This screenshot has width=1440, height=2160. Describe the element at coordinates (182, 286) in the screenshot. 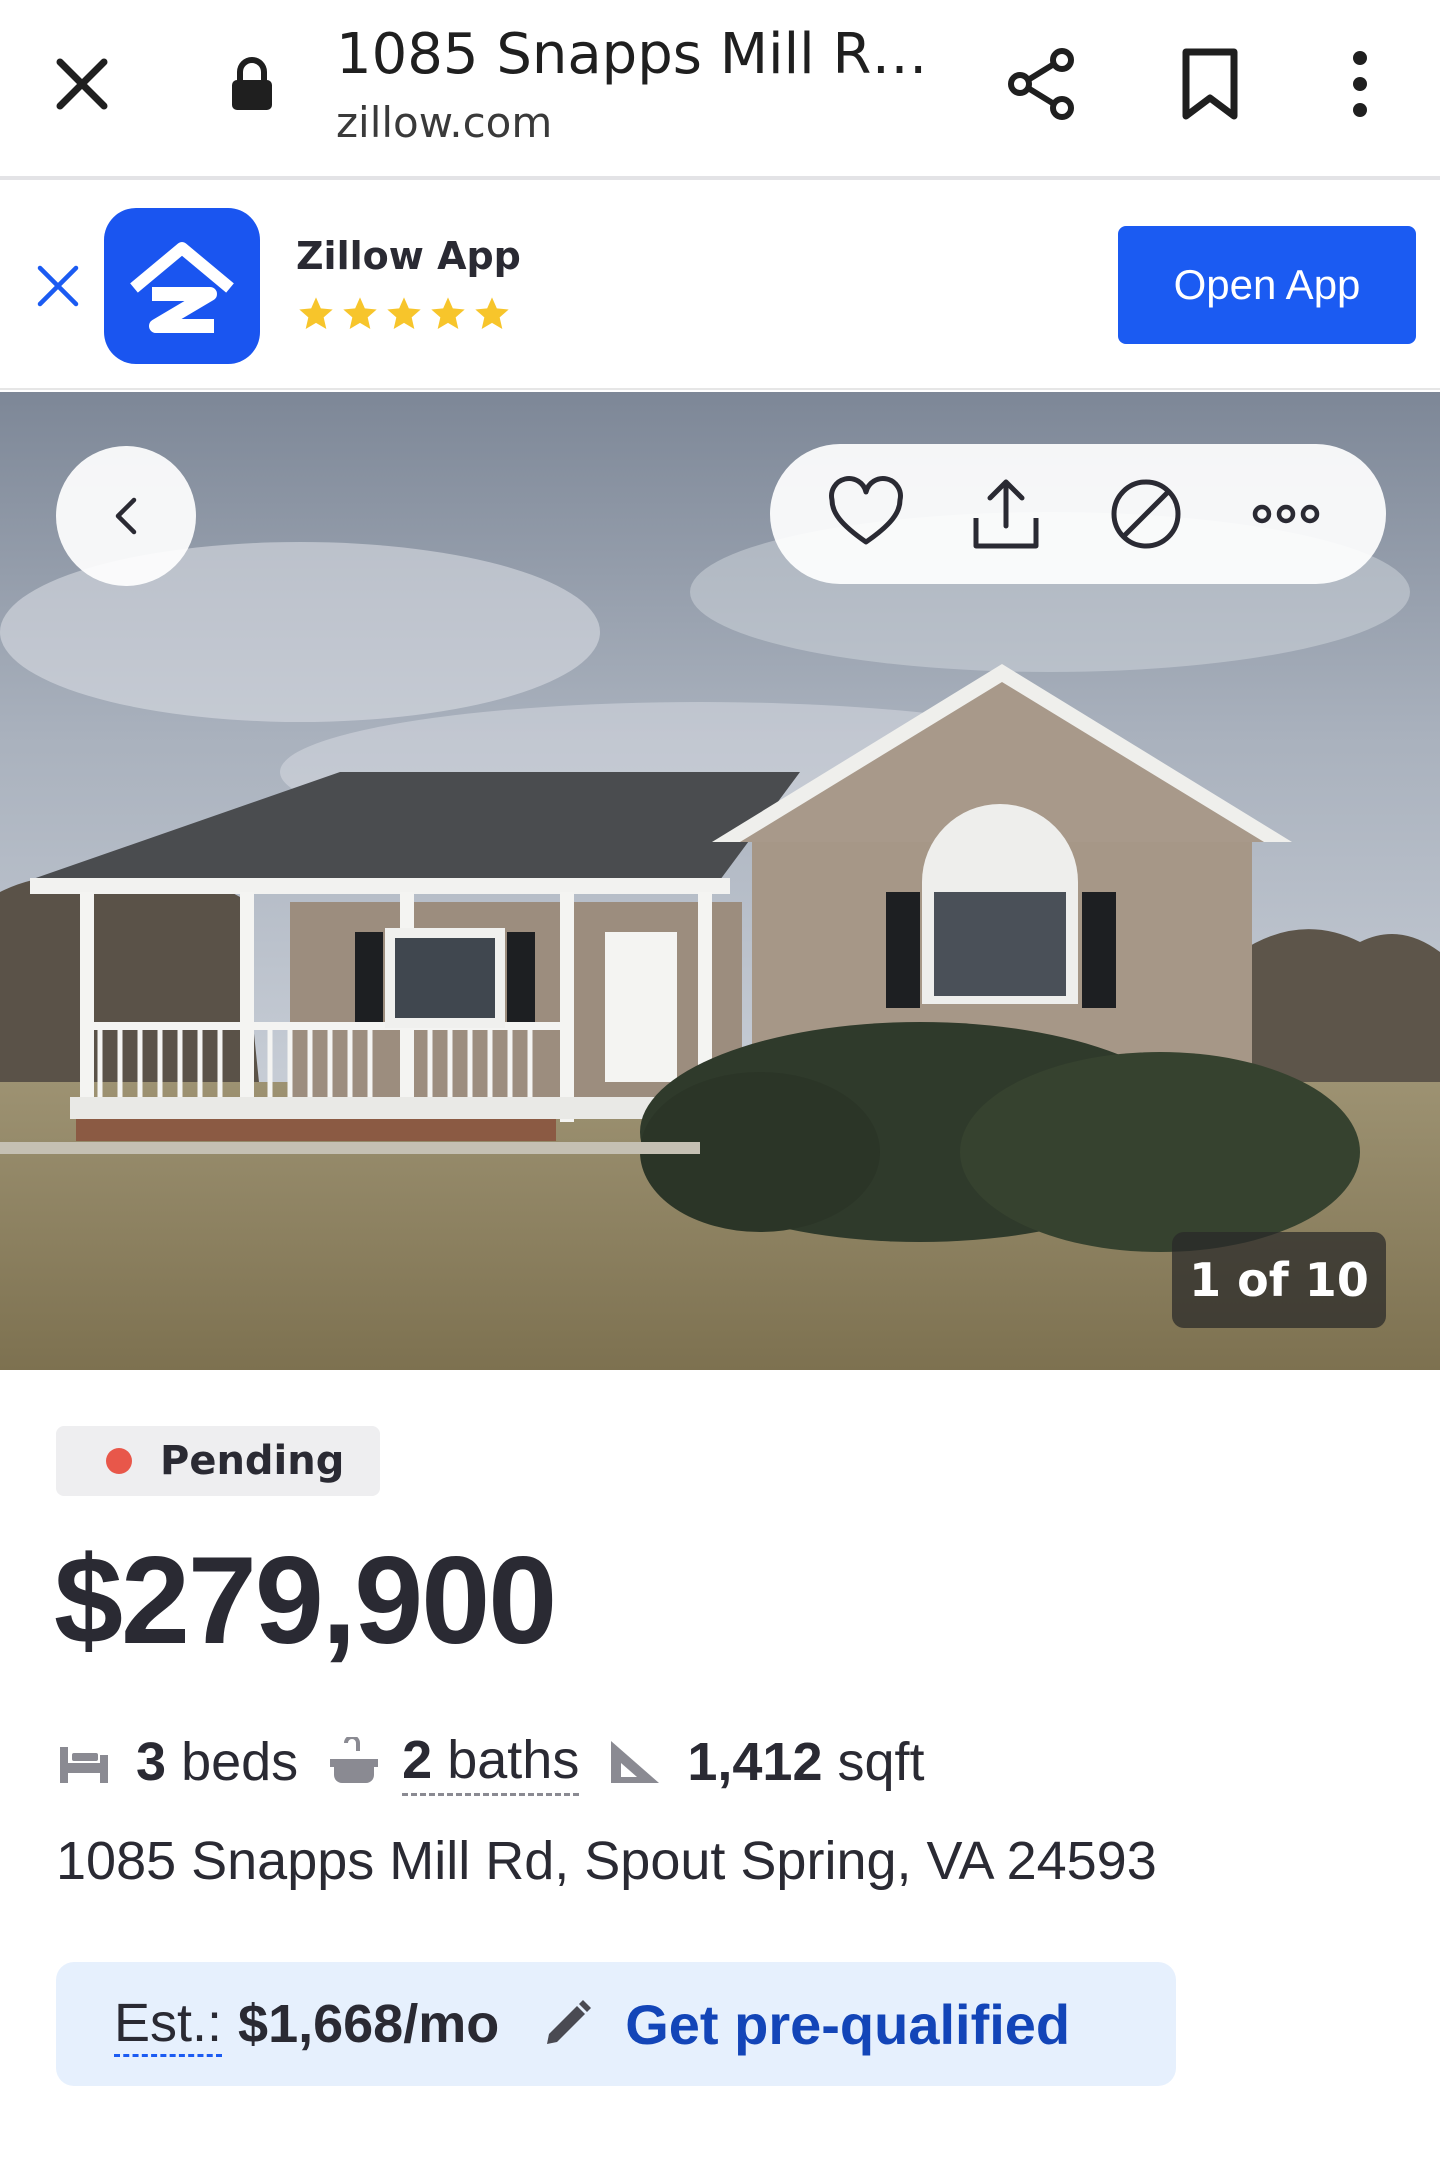

I see `zillow-logo-icon` at that location.